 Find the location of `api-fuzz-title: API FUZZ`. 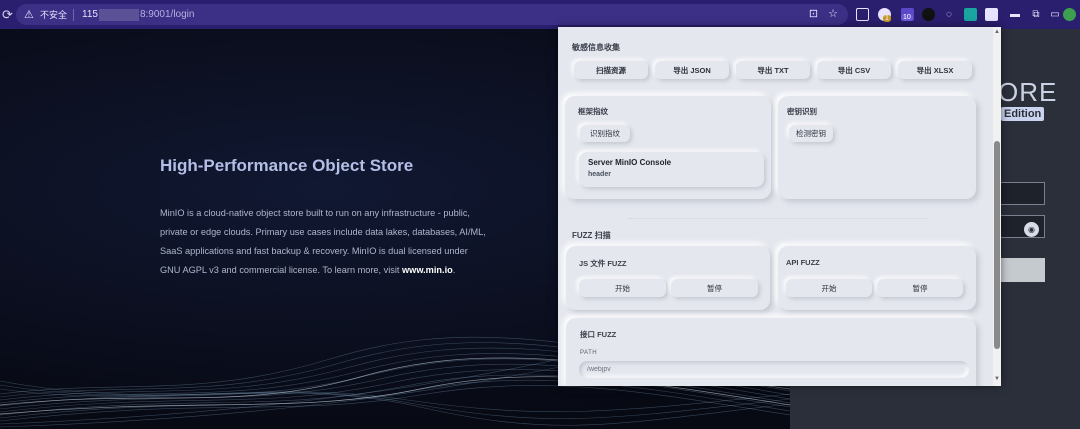

api-fuzz-title: API FUZZ is located at coordinates (803, 262).